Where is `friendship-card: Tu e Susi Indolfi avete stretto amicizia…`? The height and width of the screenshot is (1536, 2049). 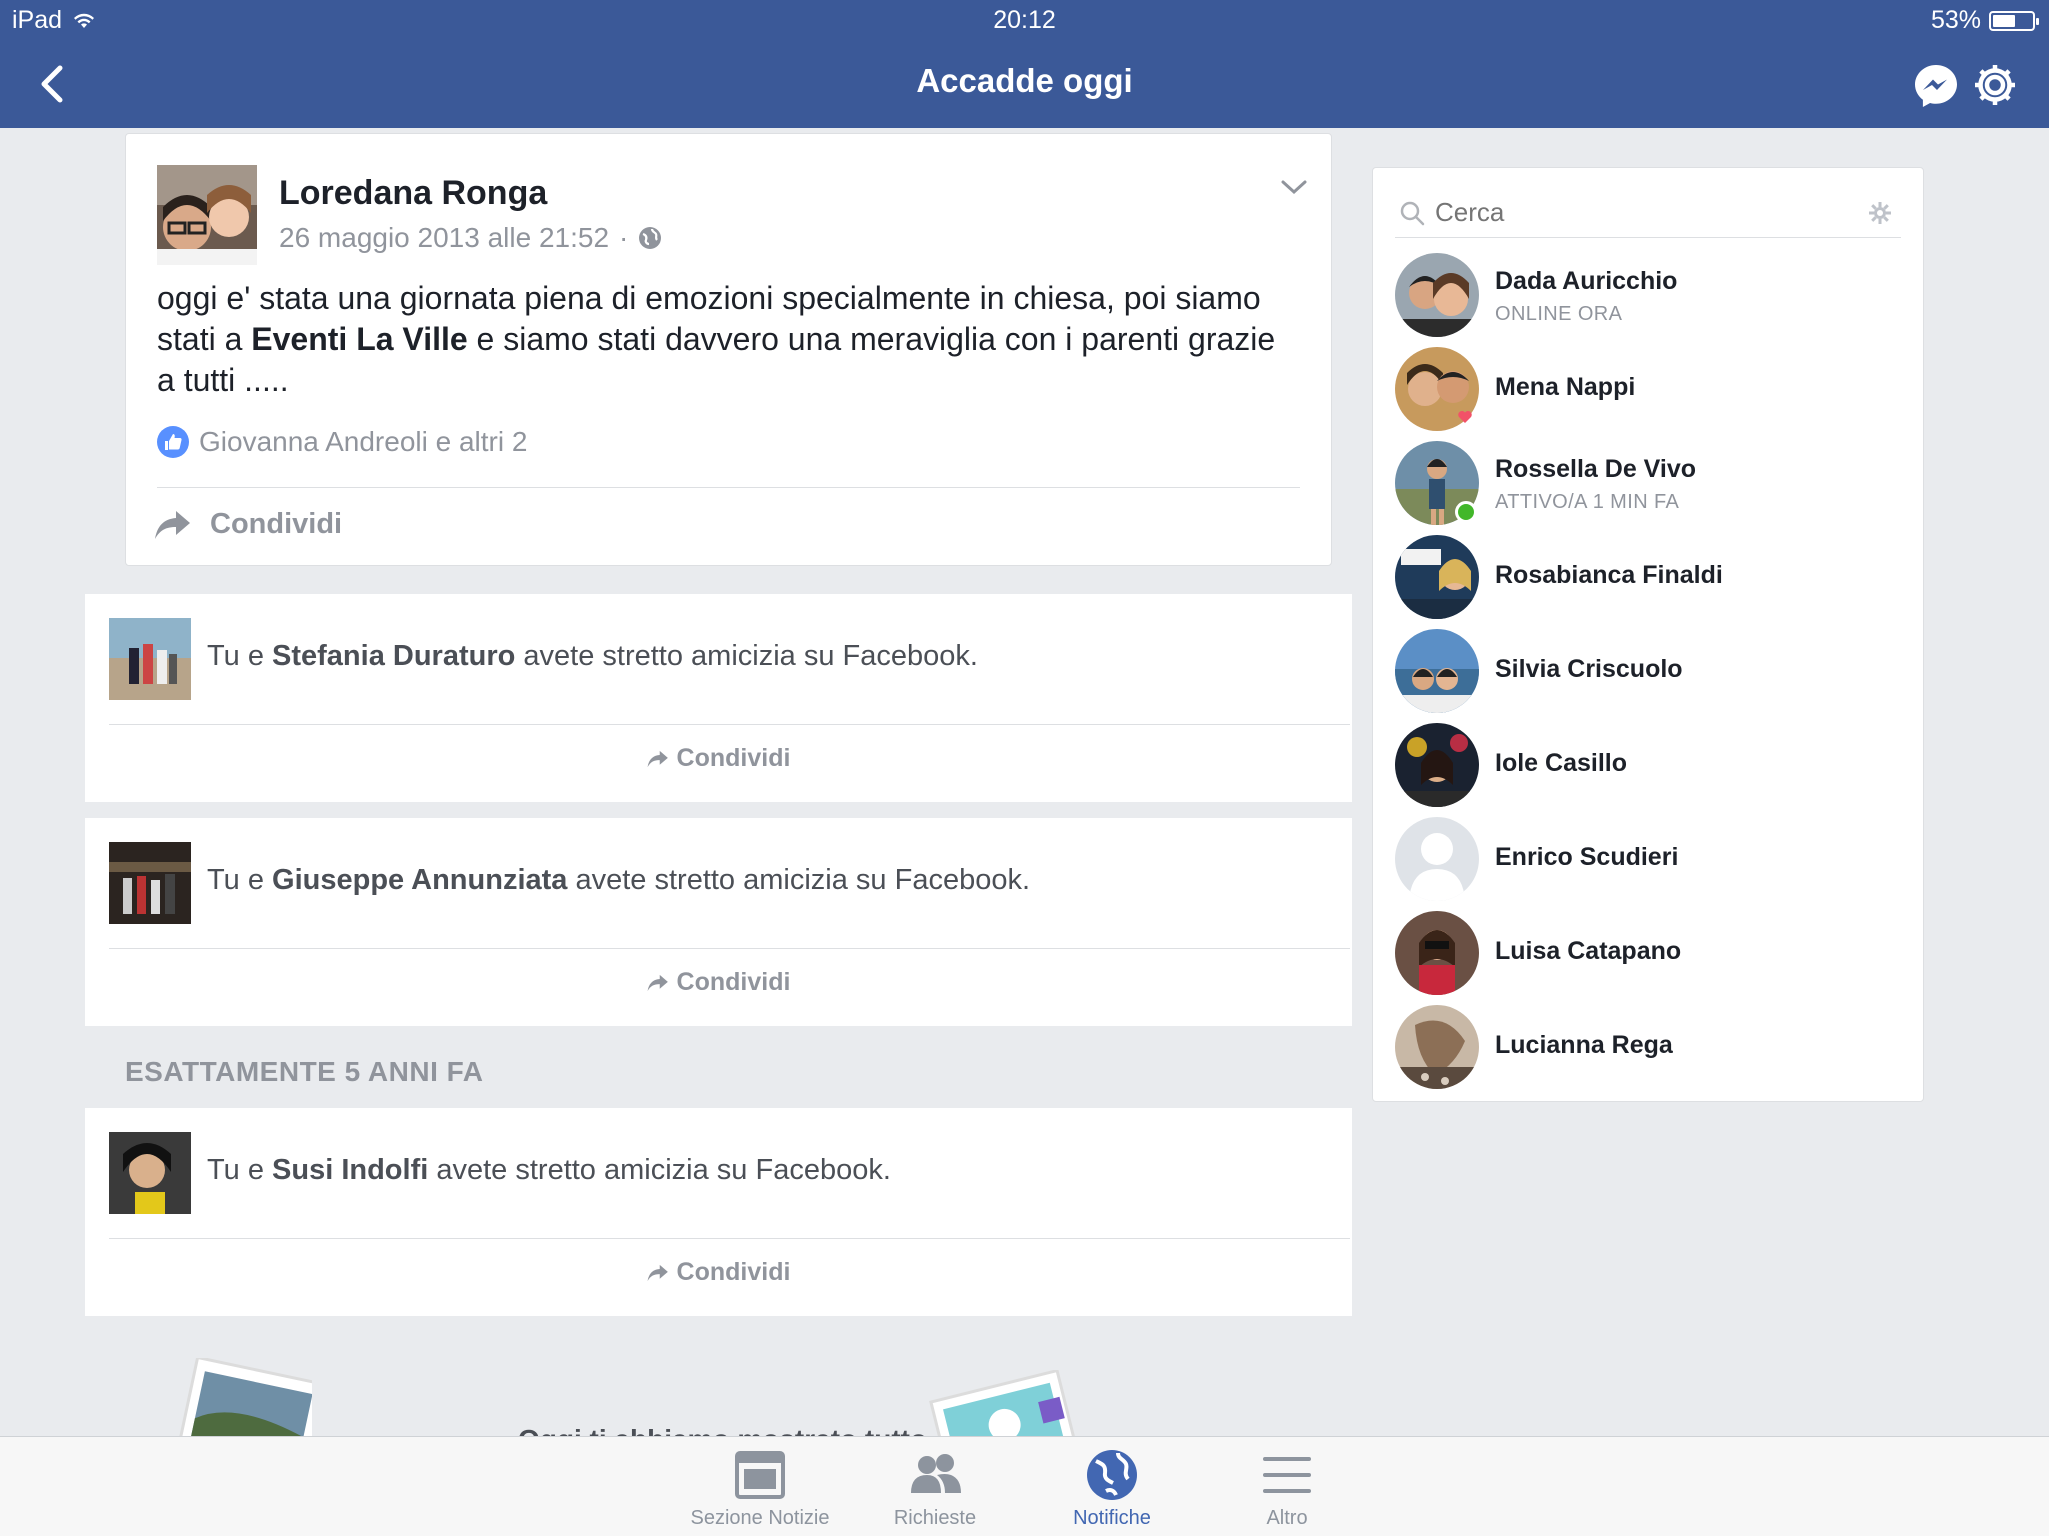 friendship-card: Tu e Susi Indolfi avete stretto amicizia… is located at coordinates (718, 1212).